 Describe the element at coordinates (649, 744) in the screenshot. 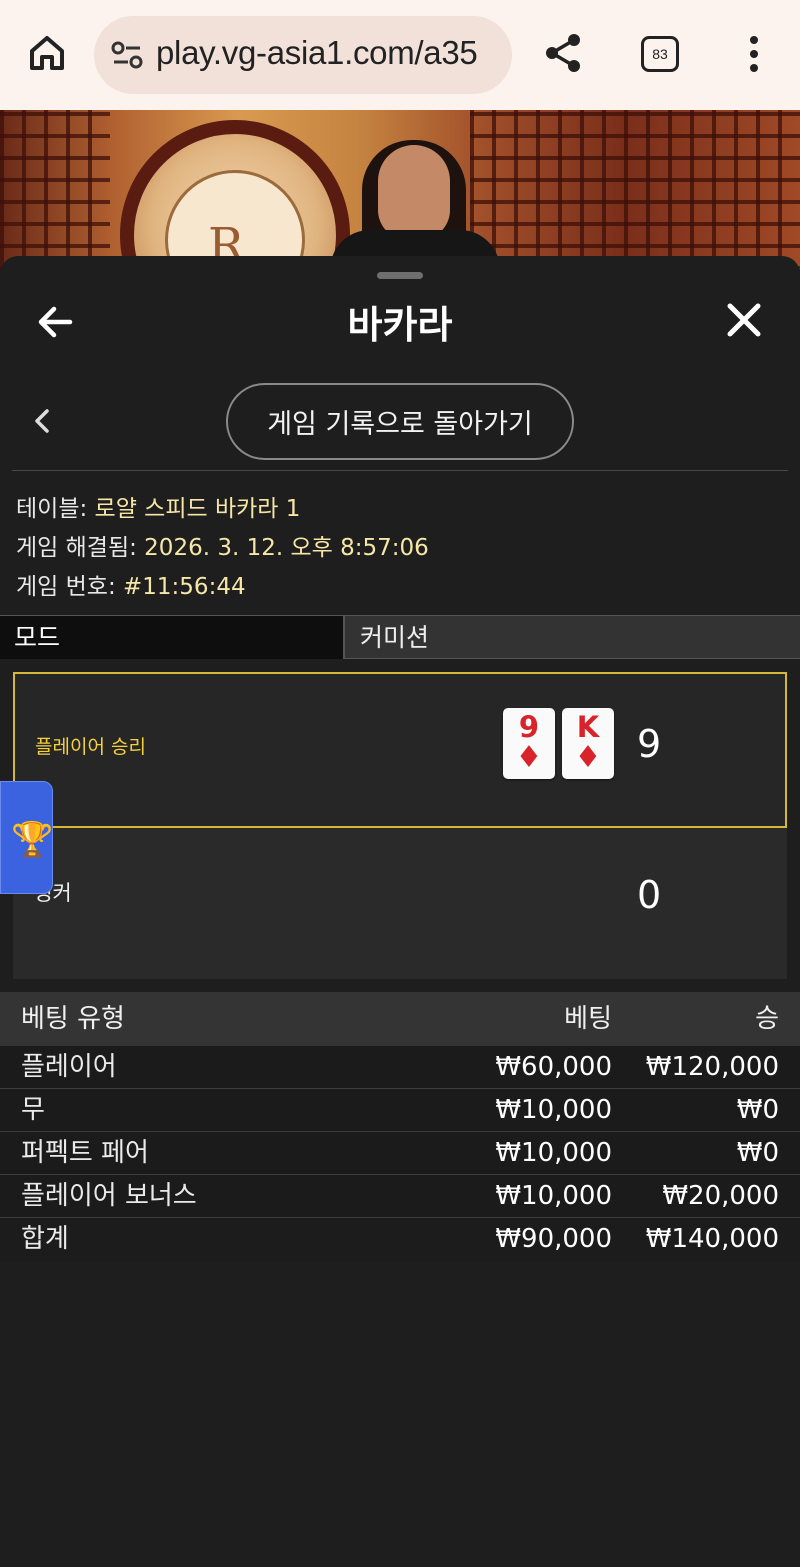

I see `player-score: 9` at that location.